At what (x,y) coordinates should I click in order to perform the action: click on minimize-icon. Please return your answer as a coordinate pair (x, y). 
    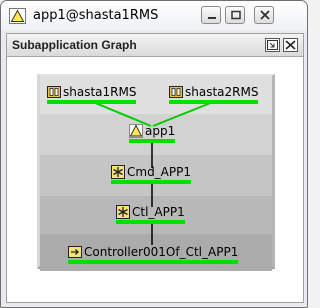
    Looking at the image, I should click on (212, 18).